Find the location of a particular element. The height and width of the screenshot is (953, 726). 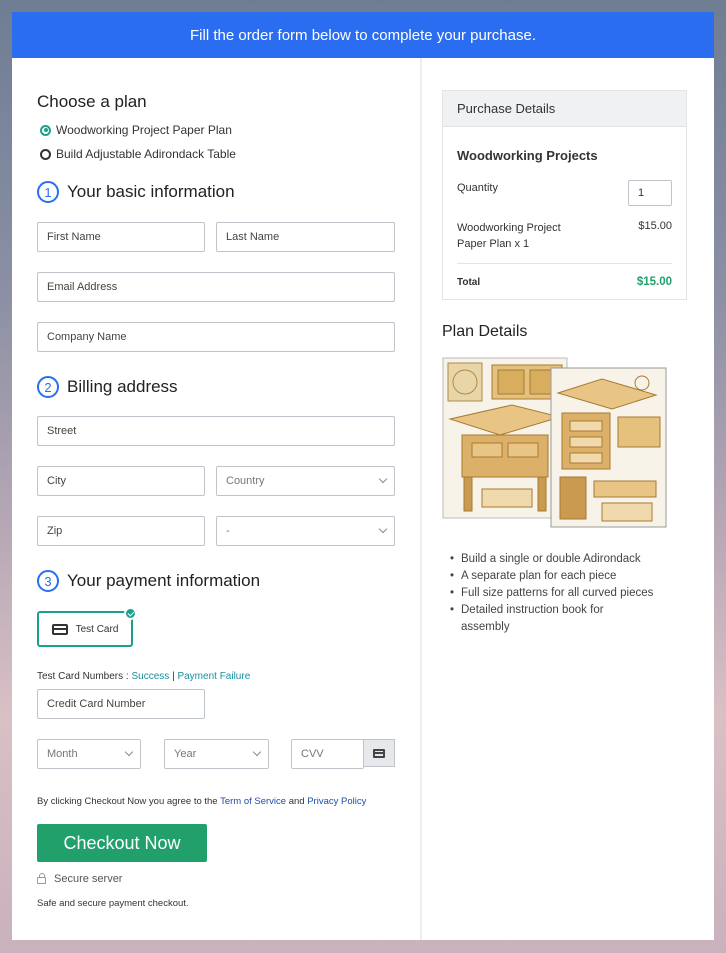

billing-heading: Billing address is located at coordinates (122, 386).